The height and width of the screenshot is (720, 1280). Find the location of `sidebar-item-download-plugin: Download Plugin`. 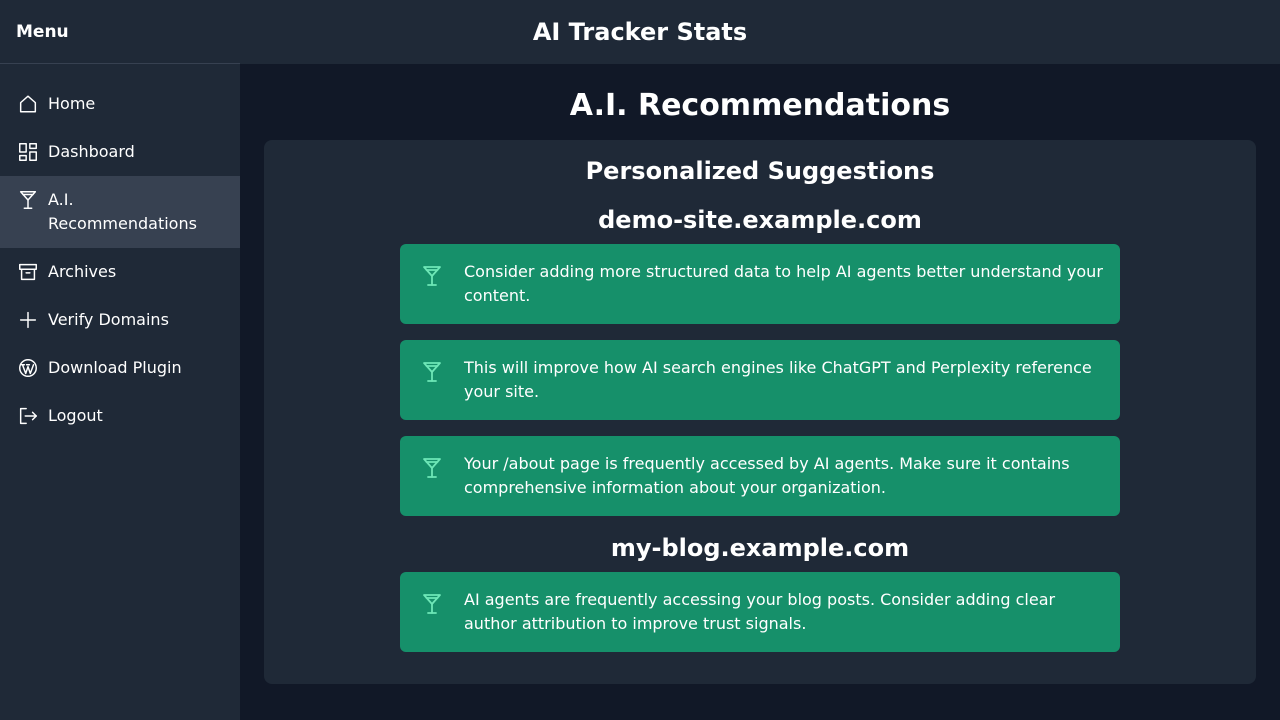

sidebar-item-download-plugin: Download Plugin is located at coordinates (120, 368).